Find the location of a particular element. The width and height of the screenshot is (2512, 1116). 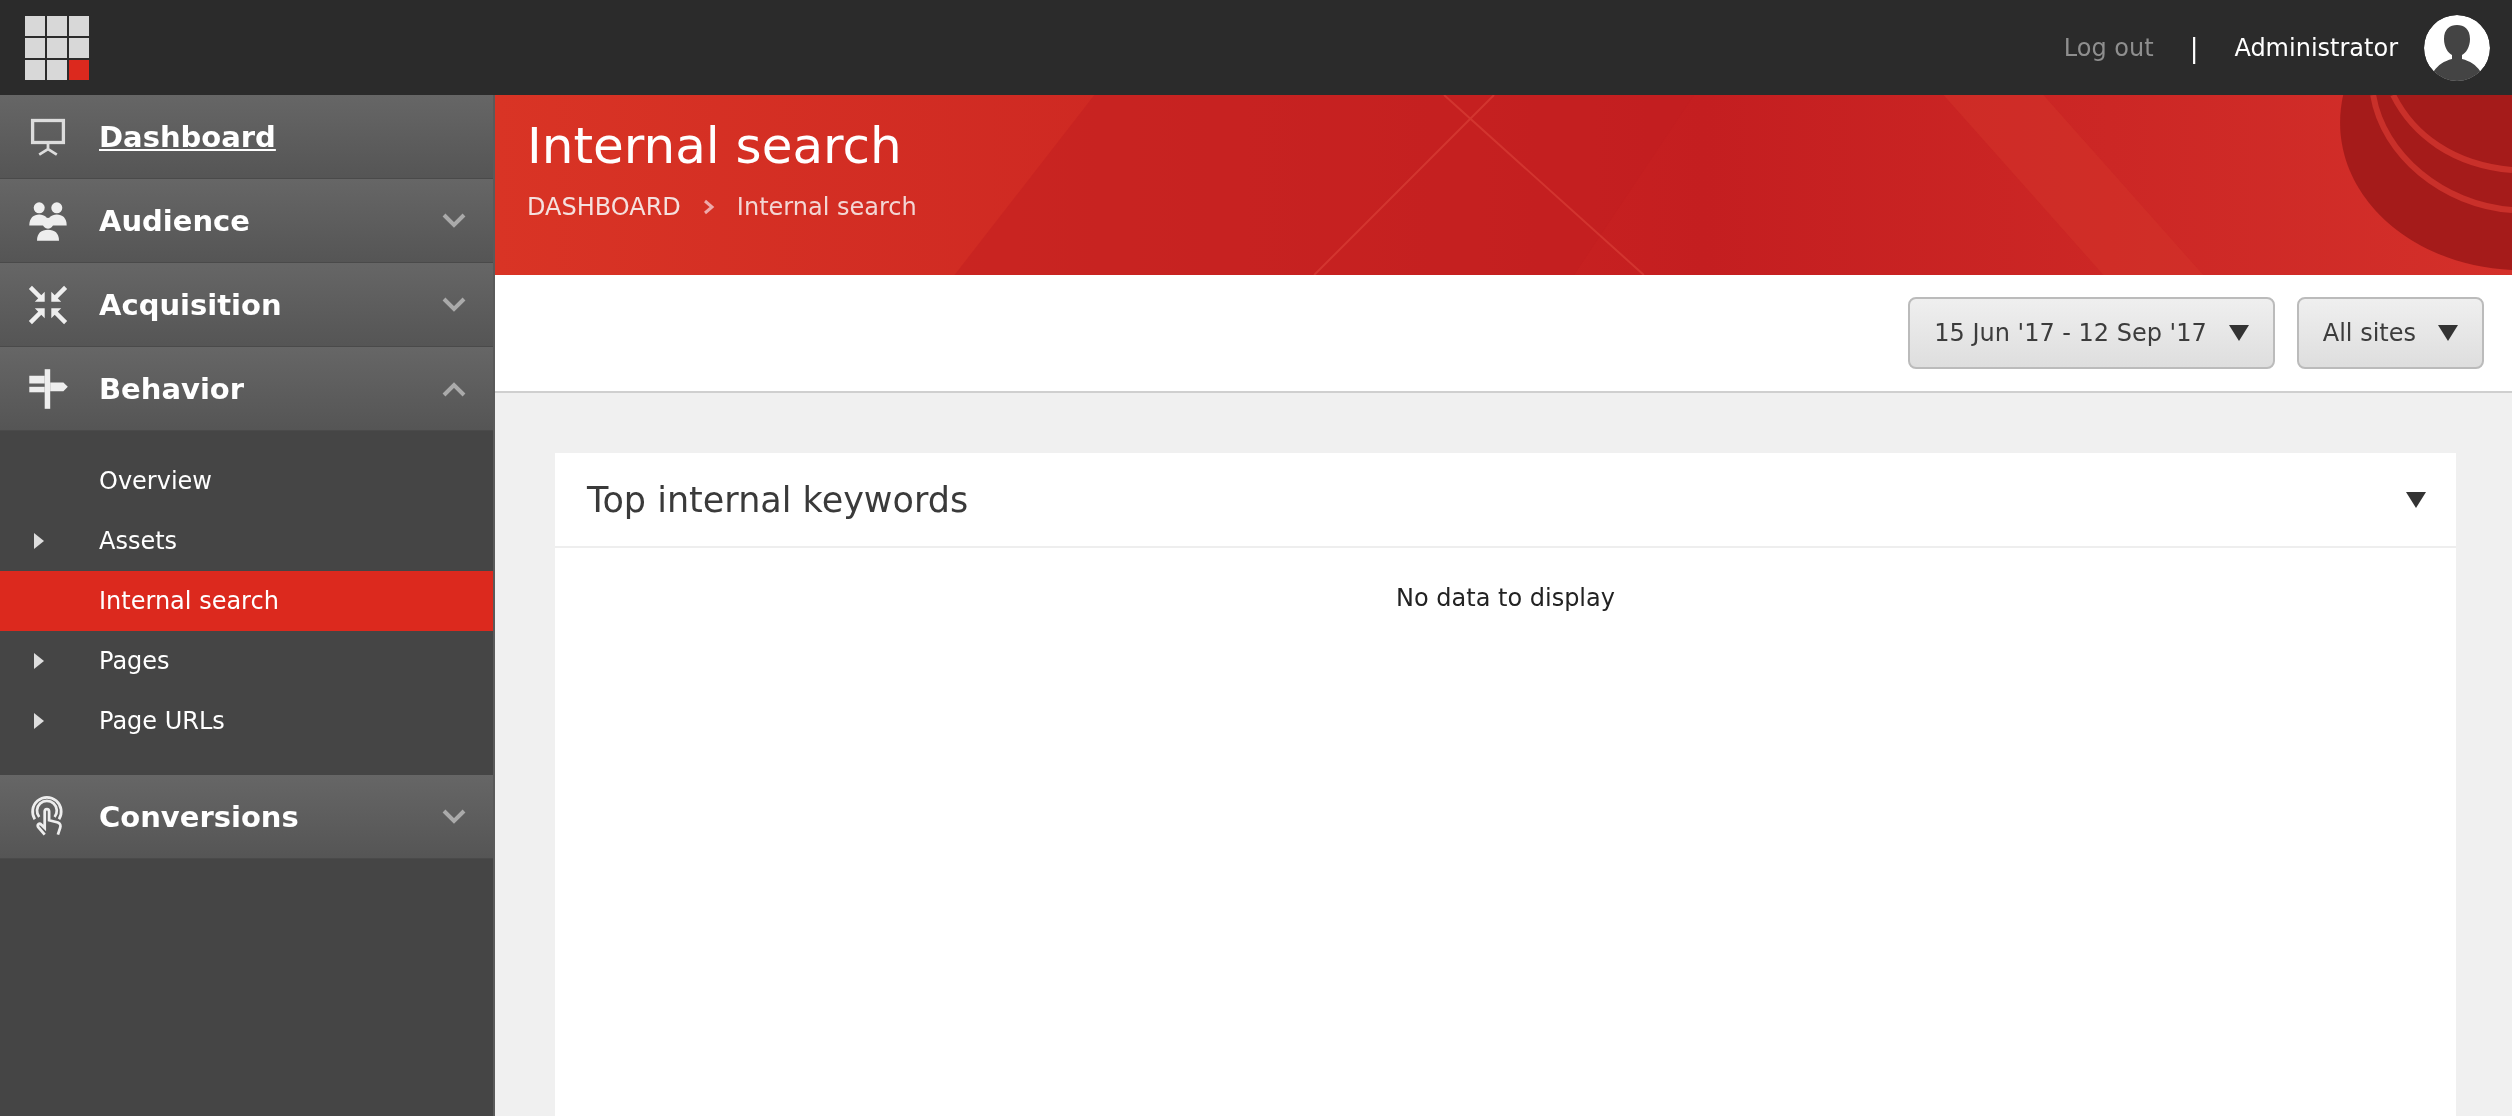

breadcrumb-current: Internal search is located at coordinates (826, 207).